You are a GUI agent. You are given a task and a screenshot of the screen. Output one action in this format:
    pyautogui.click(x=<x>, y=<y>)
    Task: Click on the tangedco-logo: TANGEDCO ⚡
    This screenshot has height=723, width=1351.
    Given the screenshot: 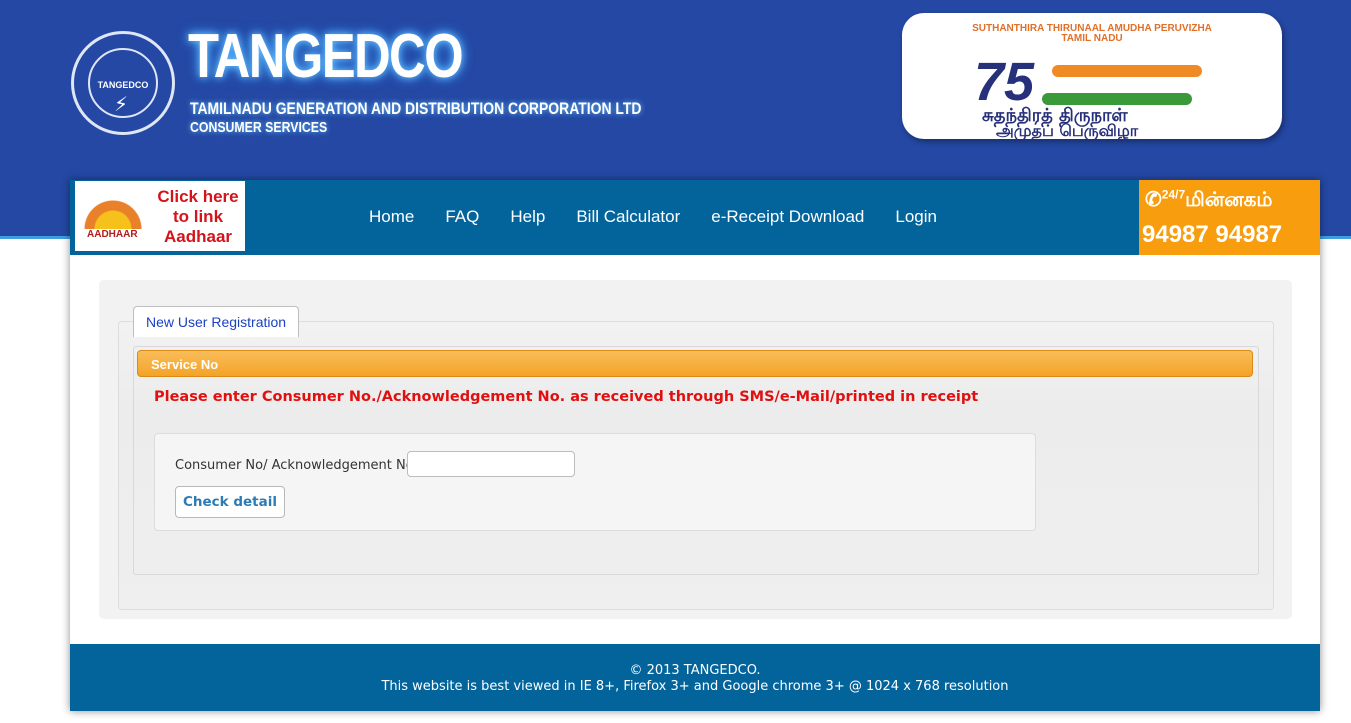 What is the action you would take?
    pyautogui.click(x=123, y=83)
    